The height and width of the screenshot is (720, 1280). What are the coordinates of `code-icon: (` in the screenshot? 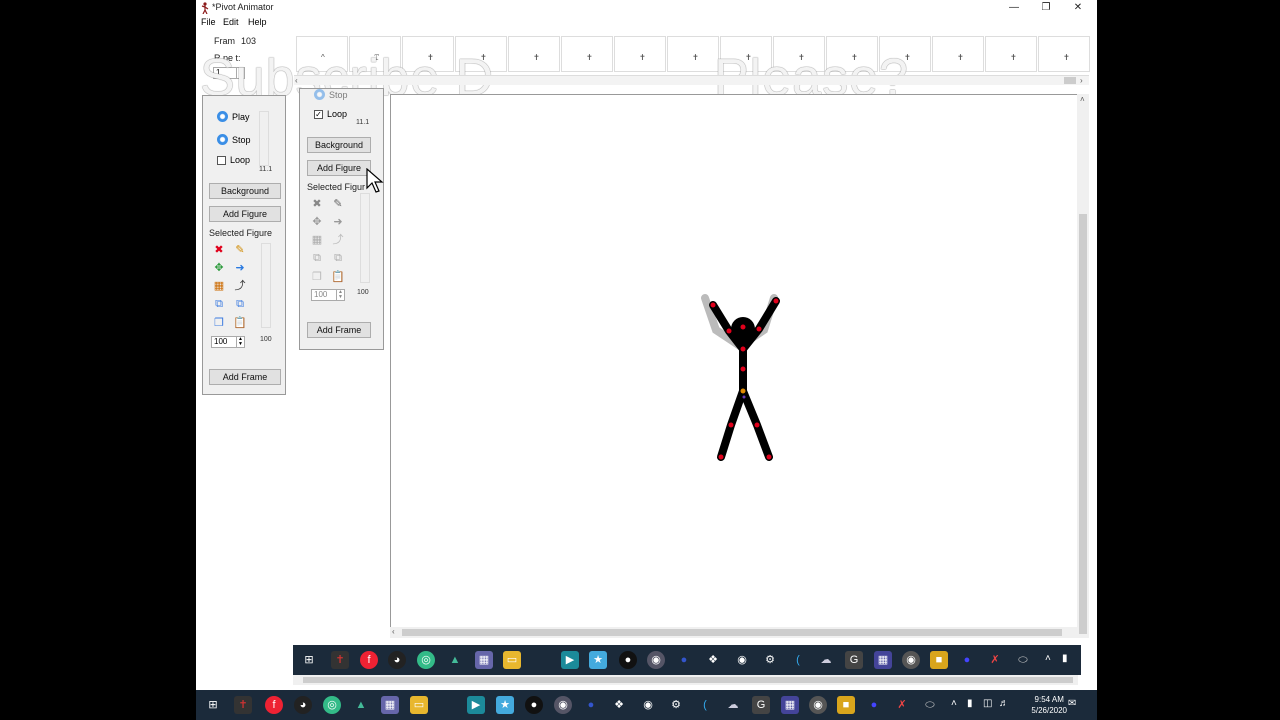 It's located at (705, 705).